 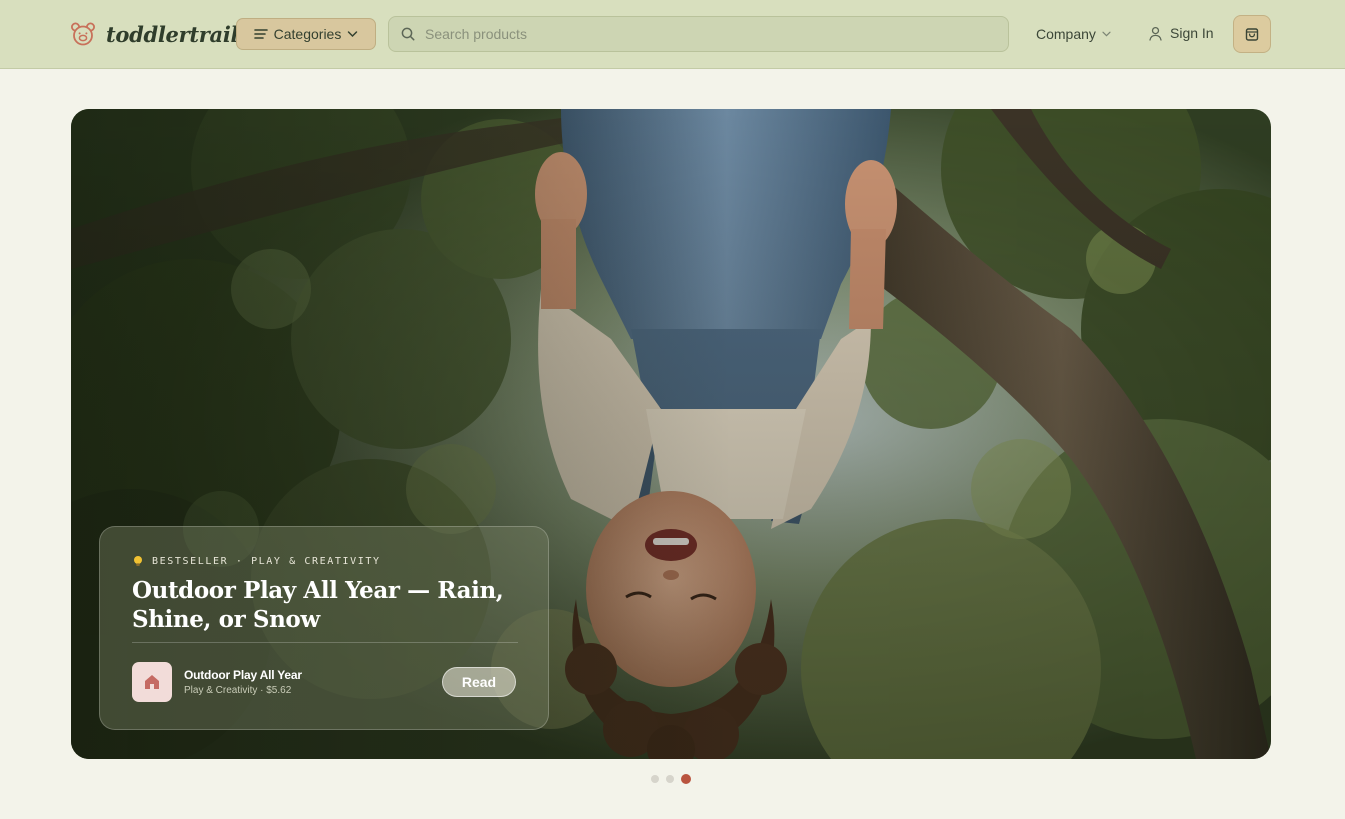 I want to click on search-input, so click(x=716, y=34).